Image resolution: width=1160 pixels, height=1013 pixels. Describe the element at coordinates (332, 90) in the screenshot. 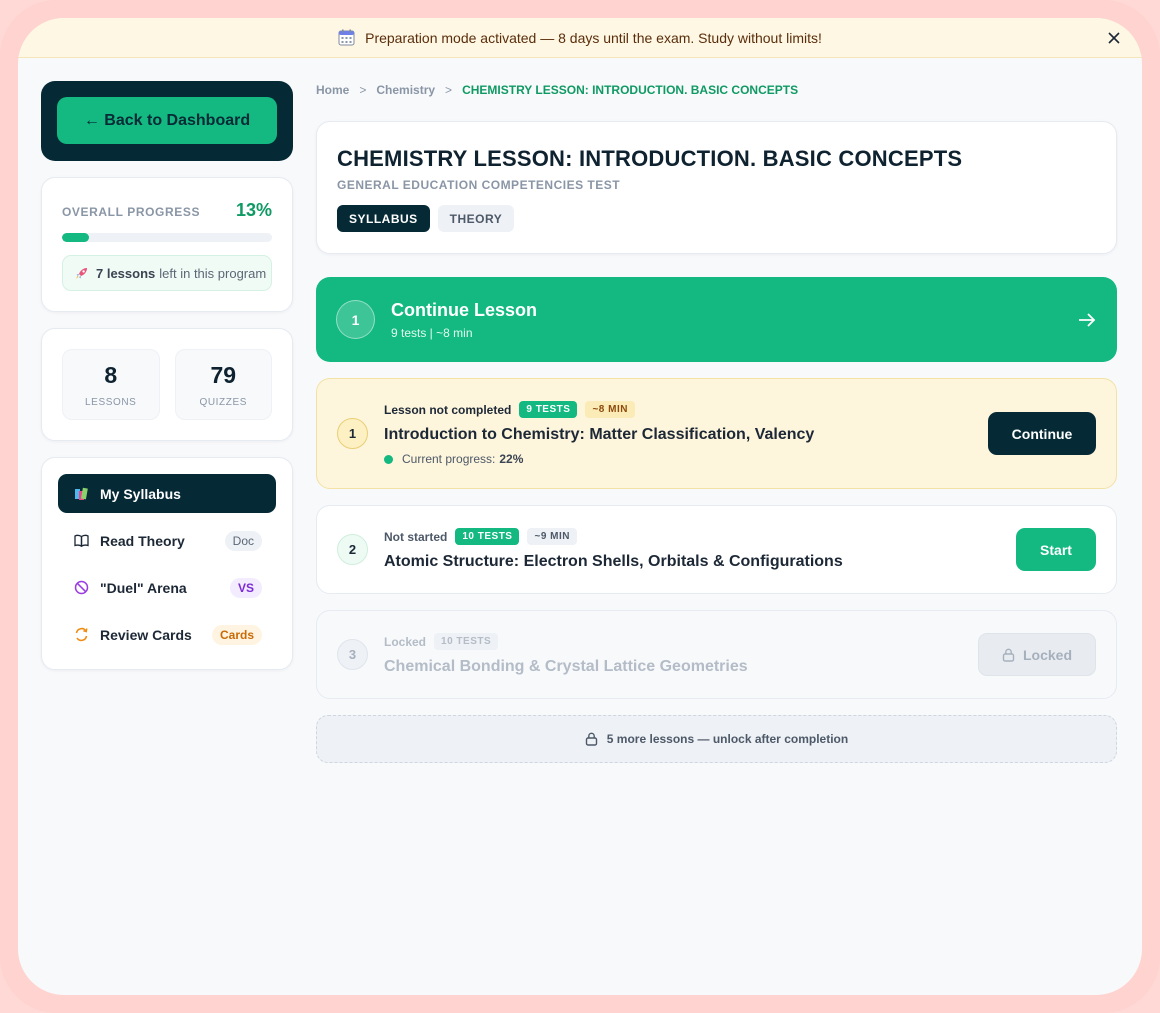

I see `breadcrumb-home: Home` at that location.